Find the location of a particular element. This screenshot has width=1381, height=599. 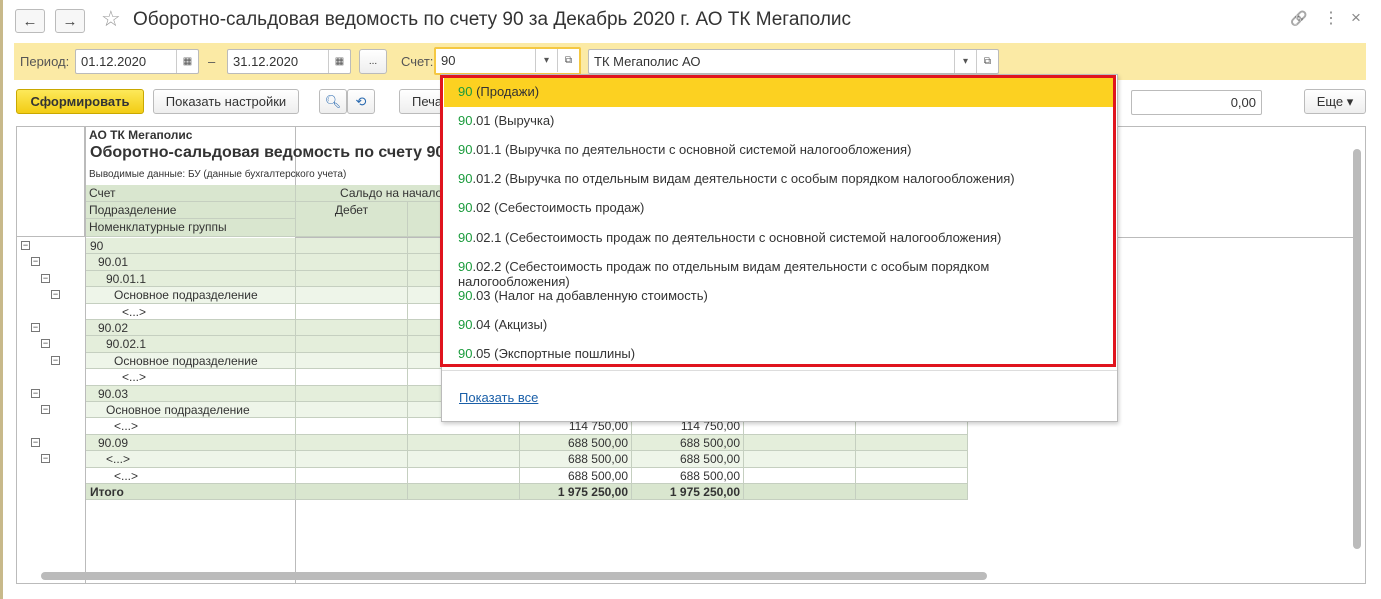

row-label: 90.01.1 is located at coordinates (191, 279).